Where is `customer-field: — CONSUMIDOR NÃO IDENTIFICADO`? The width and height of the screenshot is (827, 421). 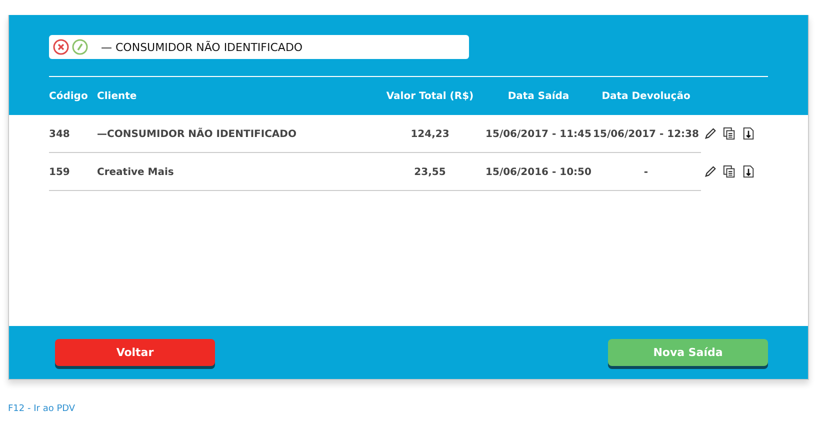
customer-field: — CONSUMIDOR NÃO IDENTIFICADO is located at coordinates (259, 47).